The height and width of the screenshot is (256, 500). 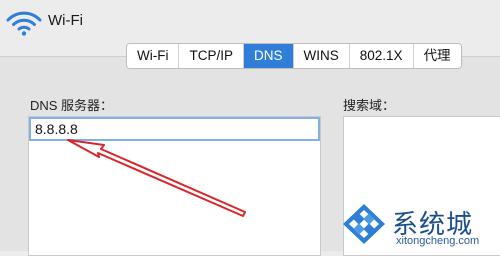 I want to click on dns-server-entry: 8.8.8.8, so click(x=174, y=129).